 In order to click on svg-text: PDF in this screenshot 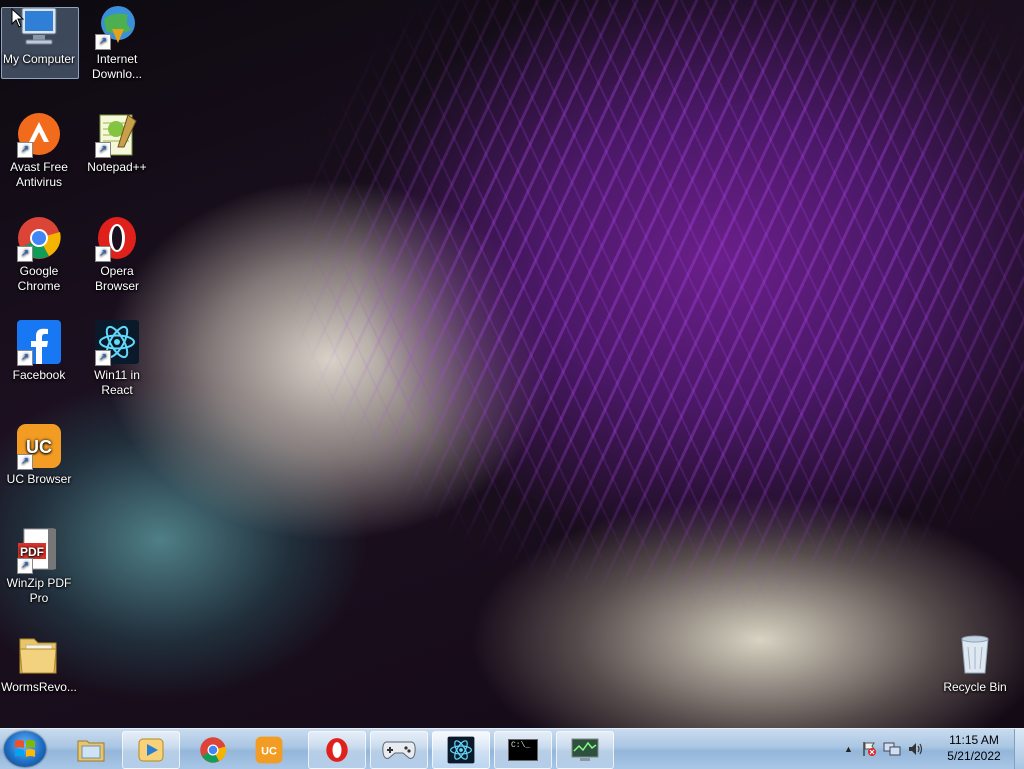, I will do `click(32, 552)`.